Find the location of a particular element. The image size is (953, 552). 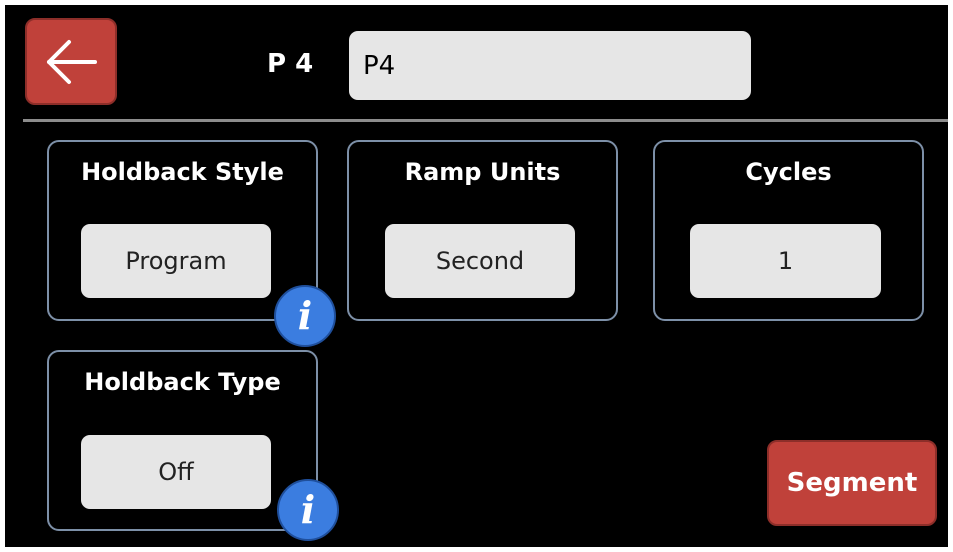

holdback-style-info-icon: i is located at coordinates (305, 316).